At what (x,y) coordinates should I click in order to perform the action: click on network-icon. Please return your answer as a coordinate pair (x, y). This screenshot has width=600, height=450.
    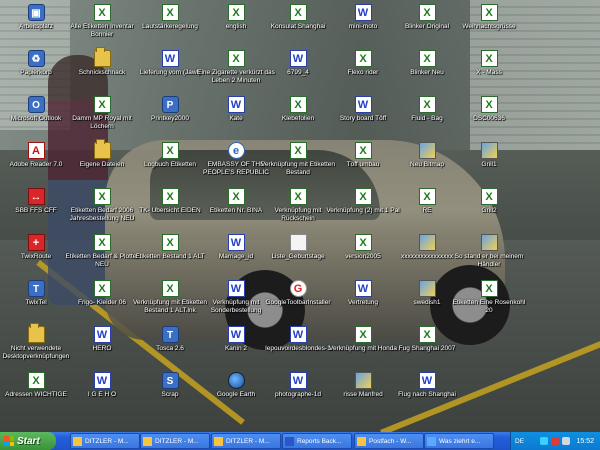
    Looking at the image, I should click on (544, 441).